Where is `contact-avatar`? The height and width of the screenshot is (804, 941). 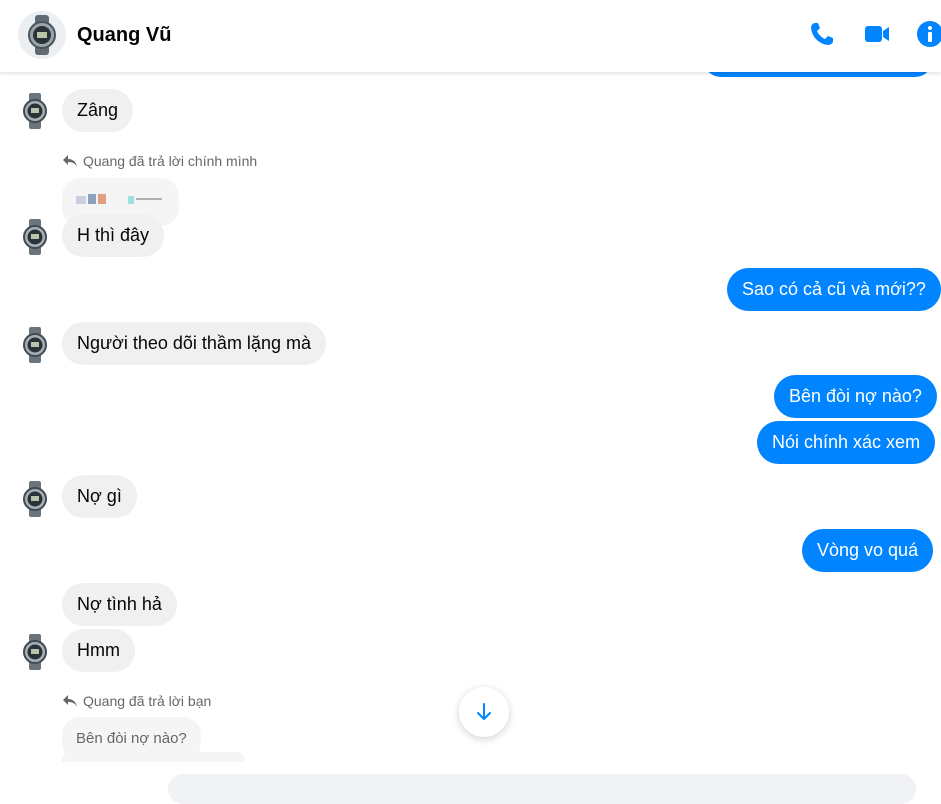 contact-avatar is located at coordinates (42, 35).